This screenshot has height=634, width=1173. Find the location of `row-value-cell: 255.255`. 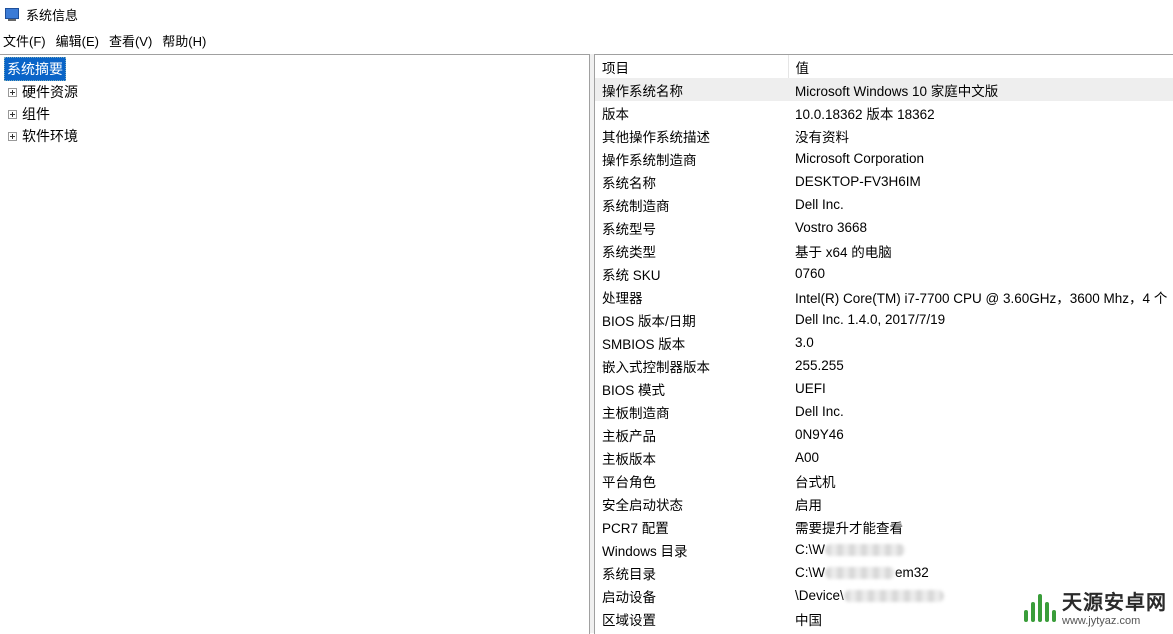

row-value-cell: 255.255 is located at coordinates (980, 365).